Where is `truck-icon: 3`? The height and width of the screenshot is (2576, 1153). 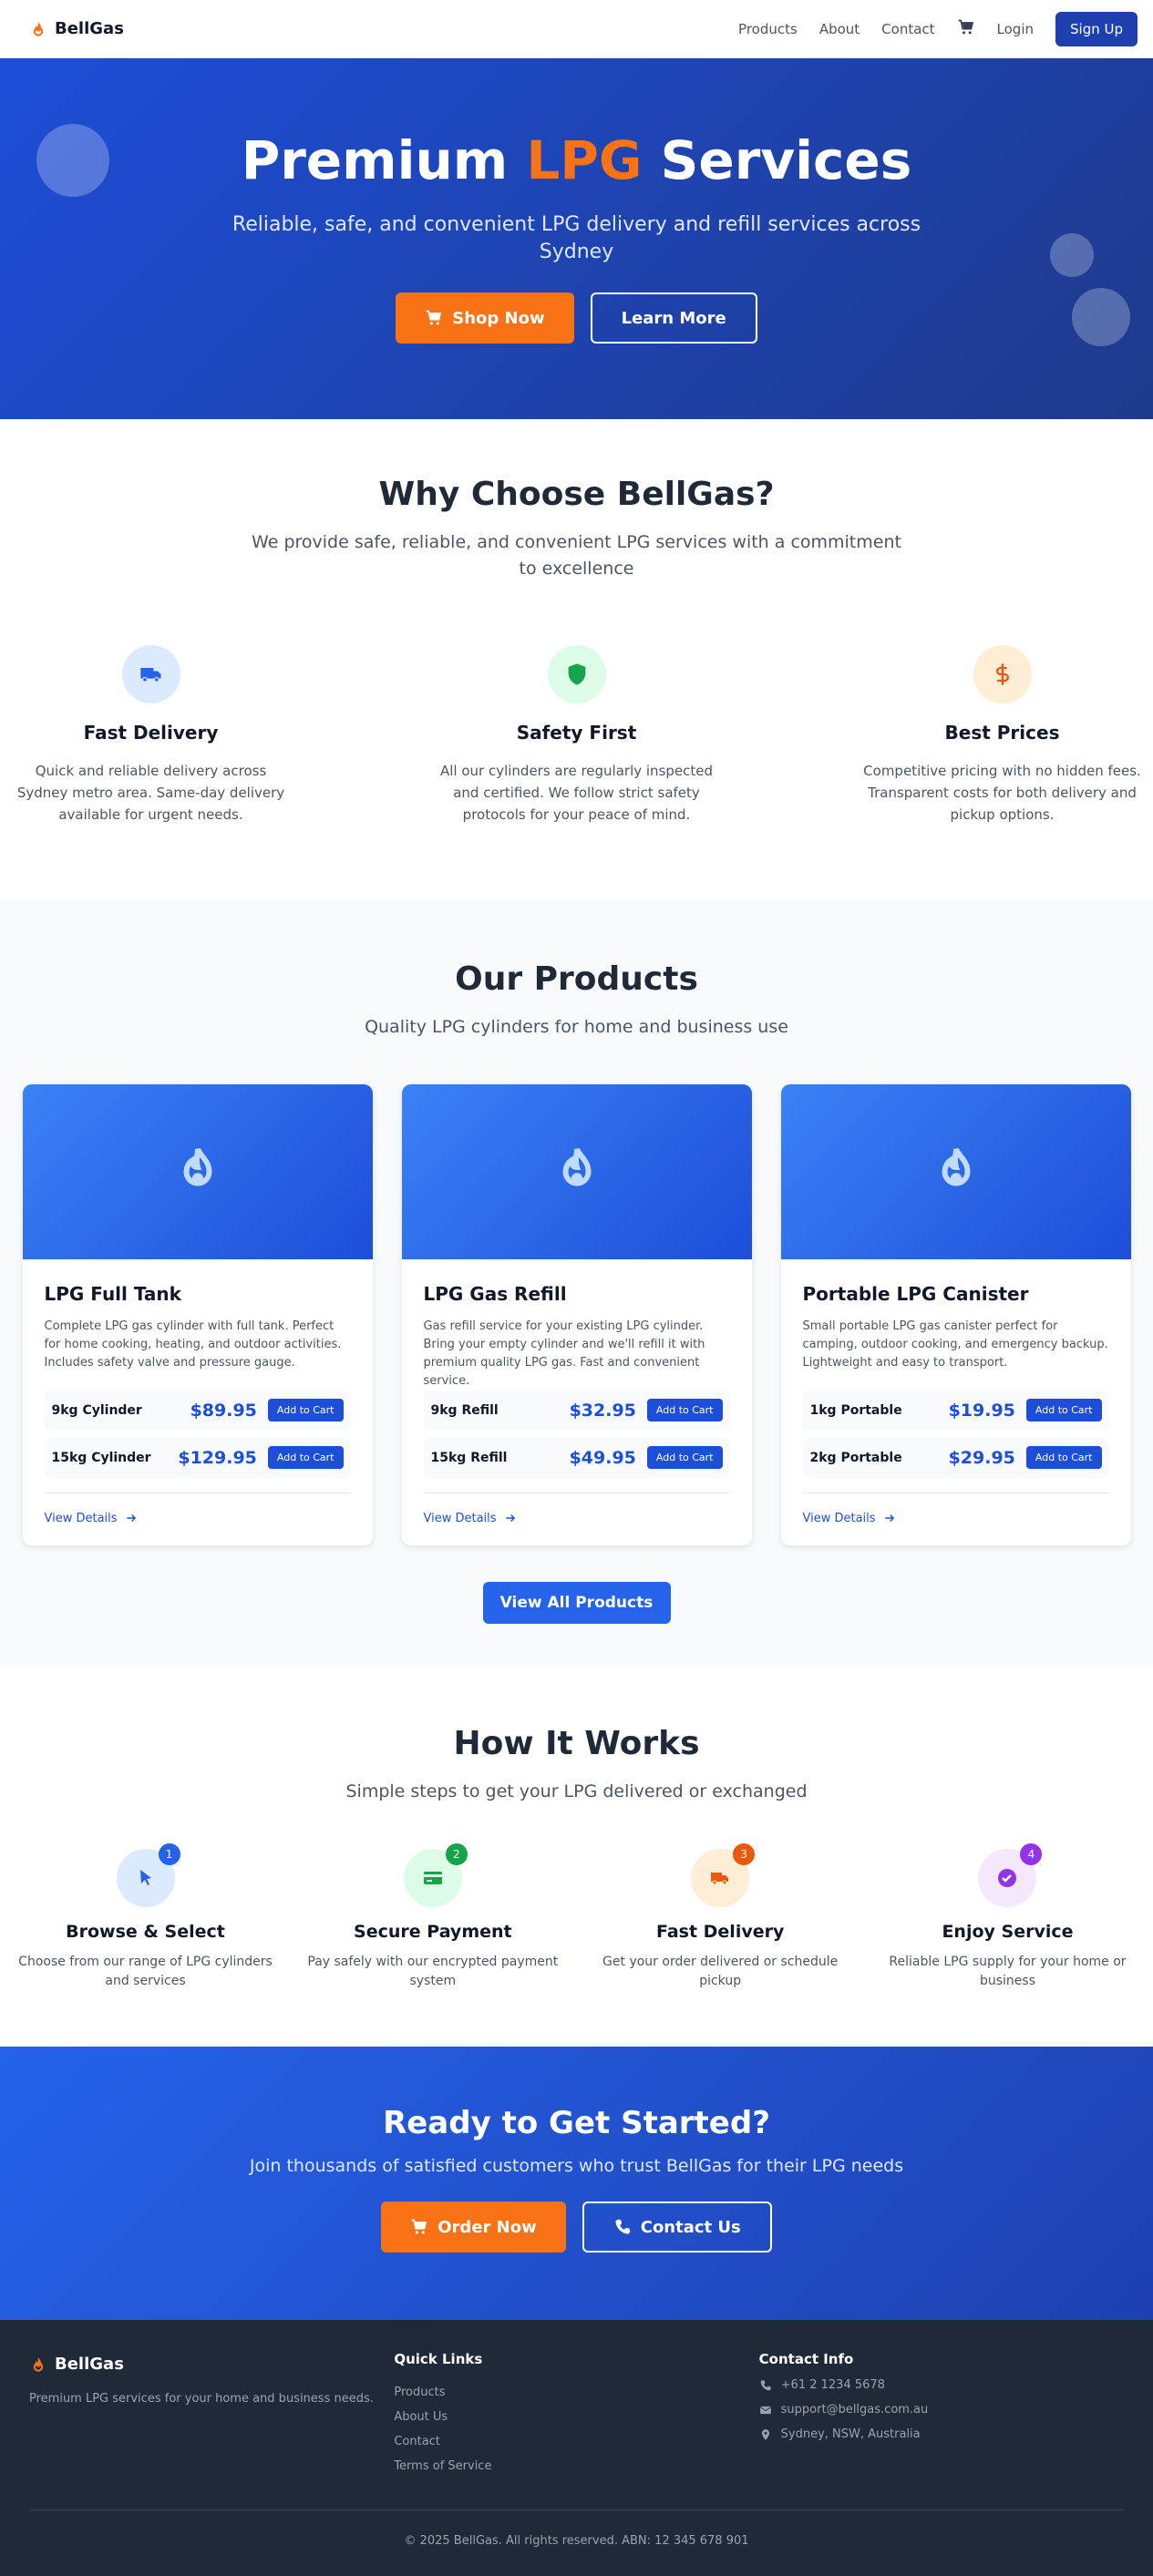 truck-icon: 3 is located at coordinates (723, 1874).